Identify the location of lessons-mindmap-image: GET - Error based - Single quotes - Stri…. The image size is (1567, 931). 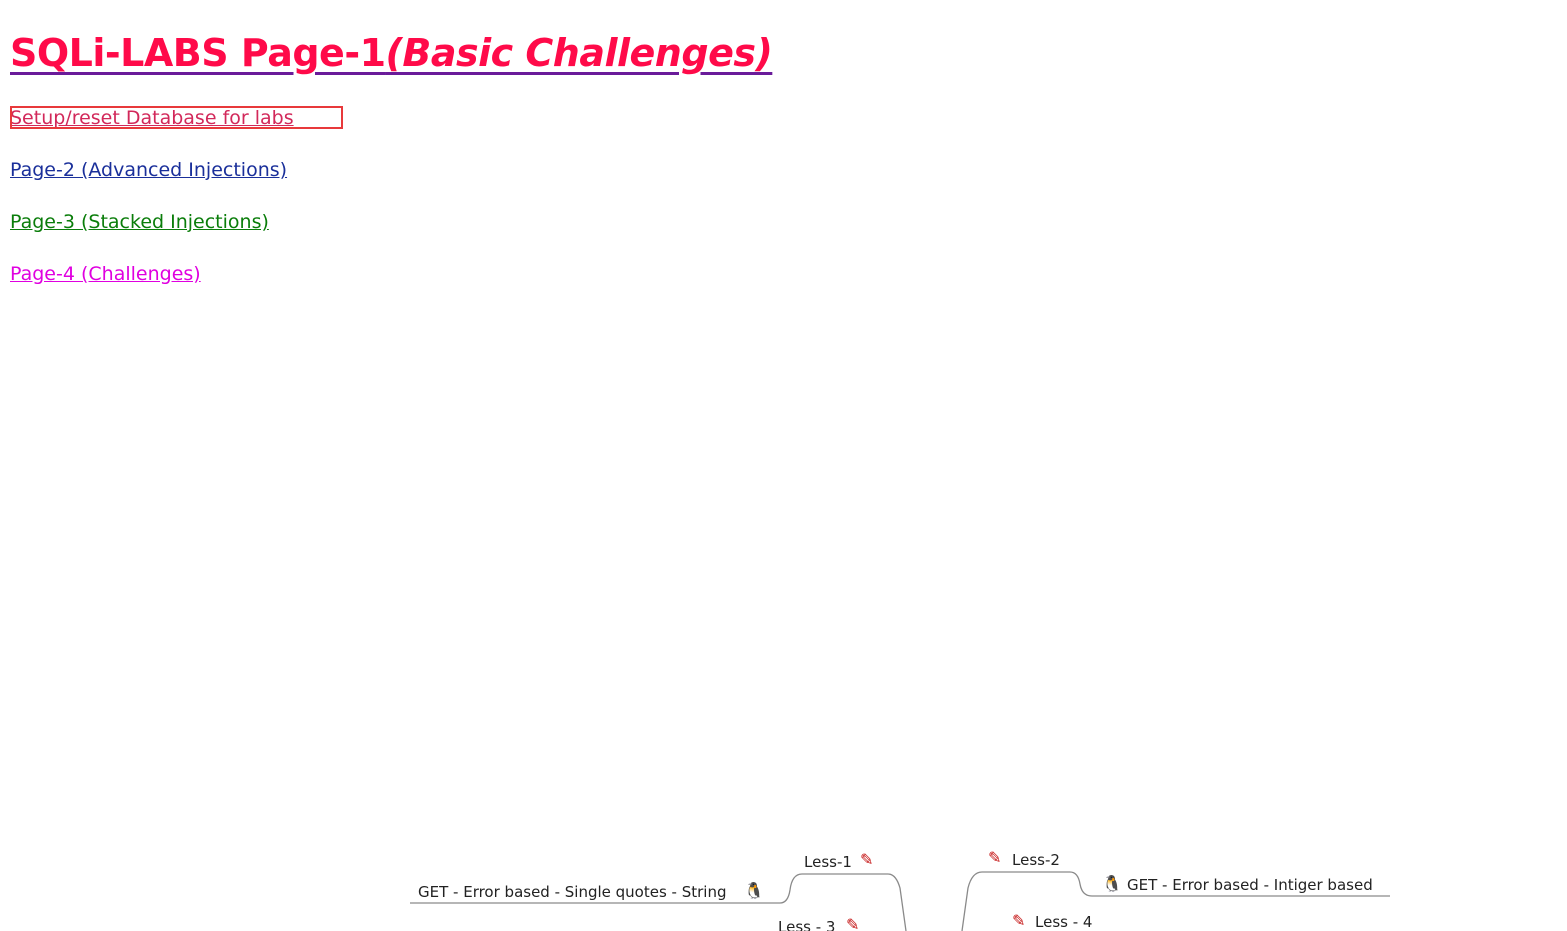
(900, 885).